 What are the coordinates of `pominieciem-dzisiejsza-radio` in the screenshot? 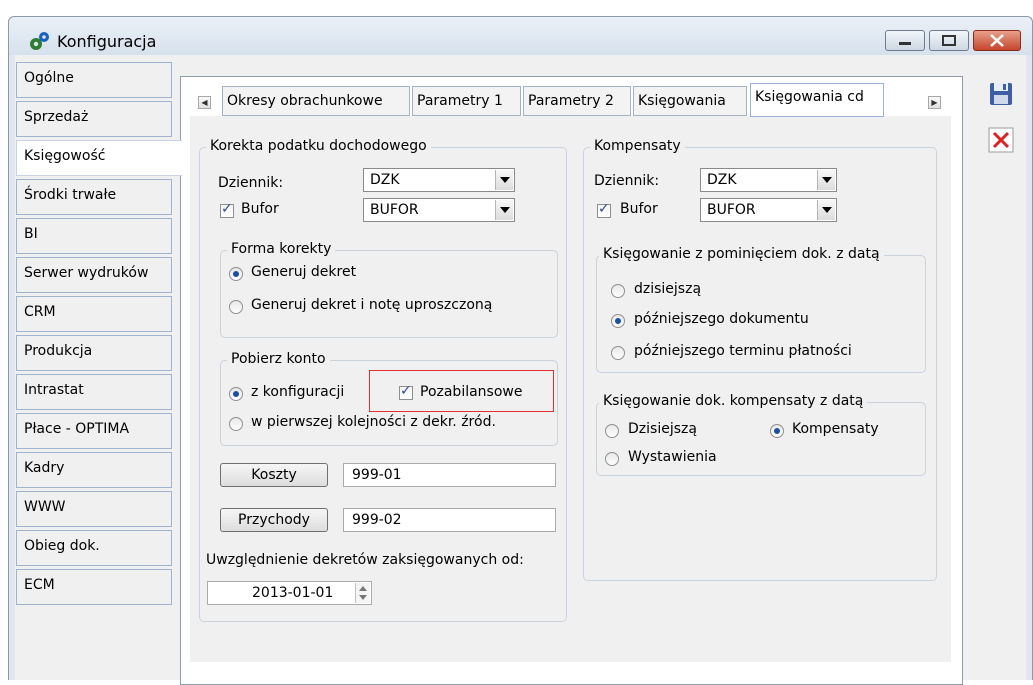 It's located at (618, 291).